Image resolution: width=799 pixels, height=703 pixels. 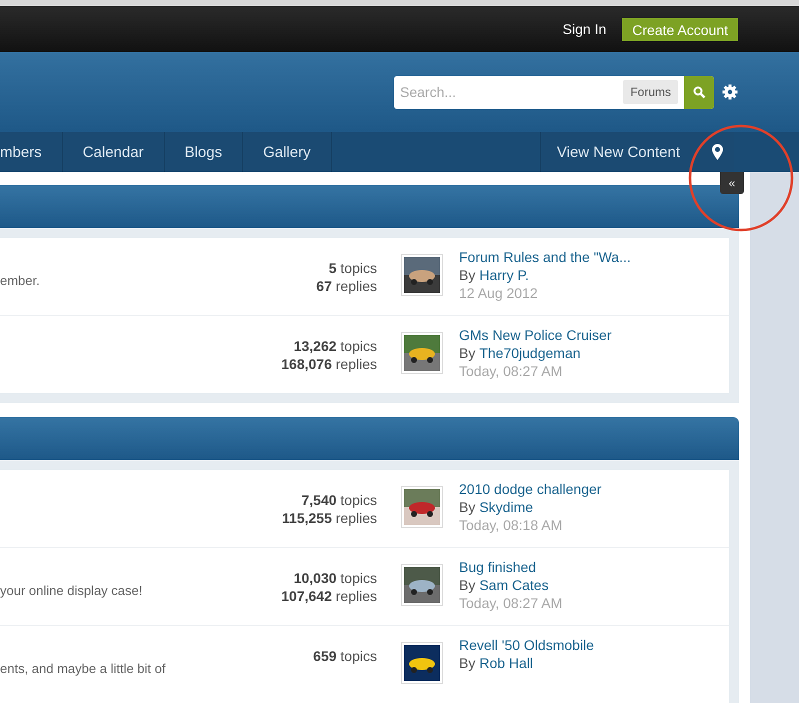 I want to click on author-link: The70judgeman, so click(x=530, y=353).